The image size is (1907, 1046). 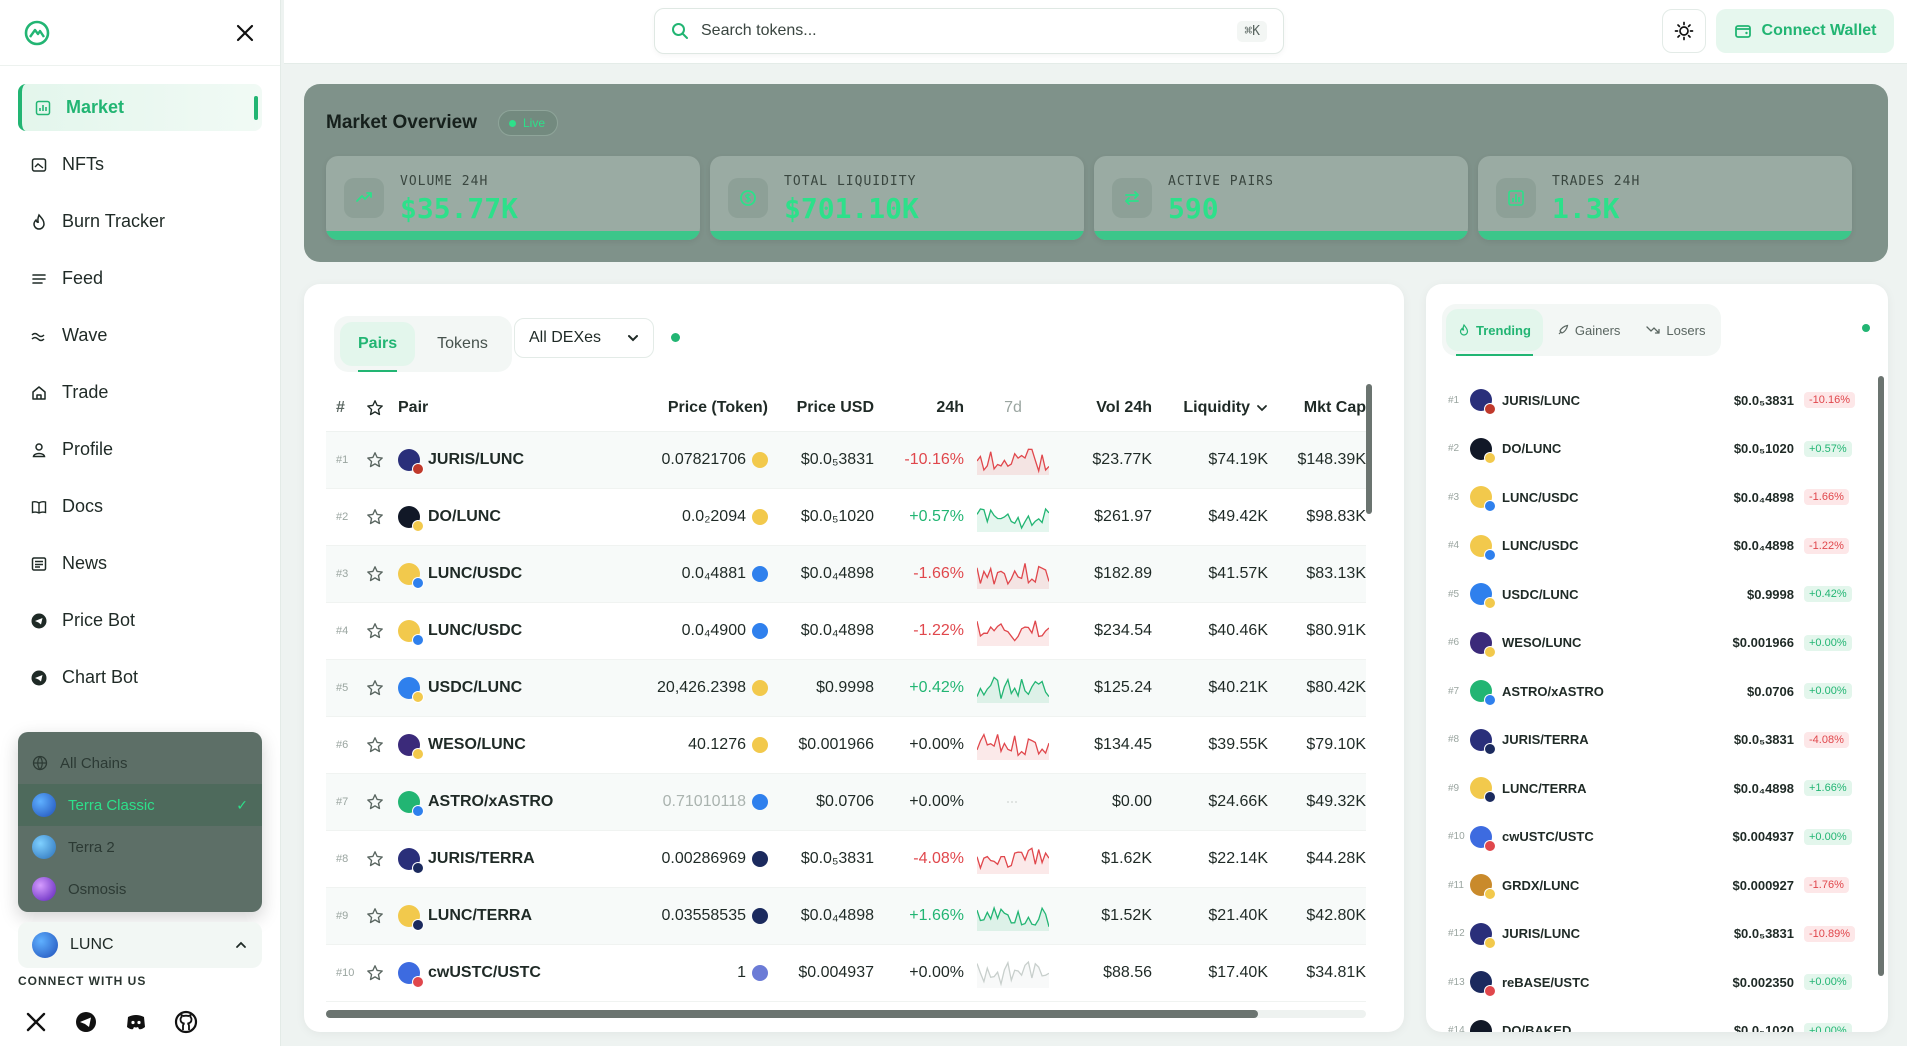 I want to click on trending-scrollbar, so click(x=1881, y=696).